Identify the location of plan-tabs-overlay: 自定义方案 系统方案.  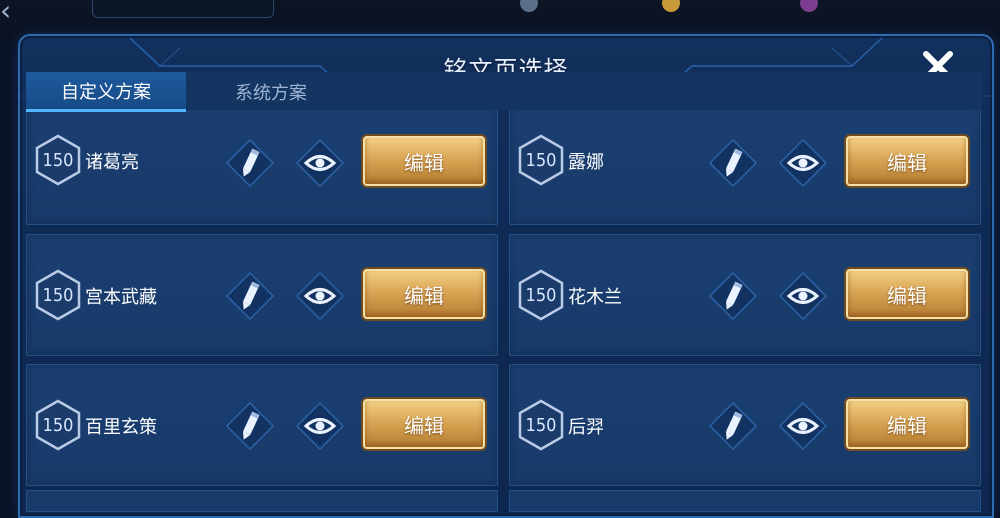
(505, 92).